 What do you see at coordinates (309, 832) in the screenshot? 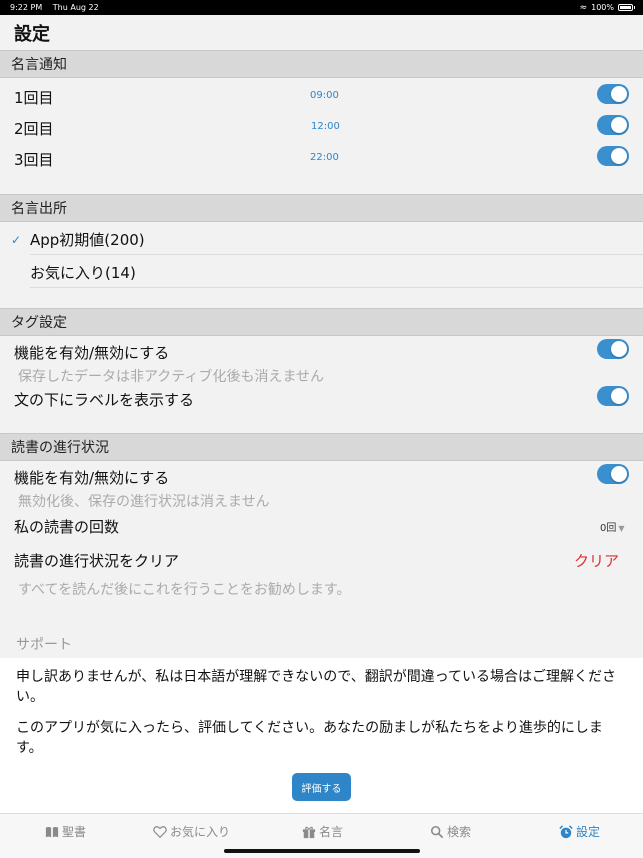
I see `gift-icon` at bounding box center [309, 832].